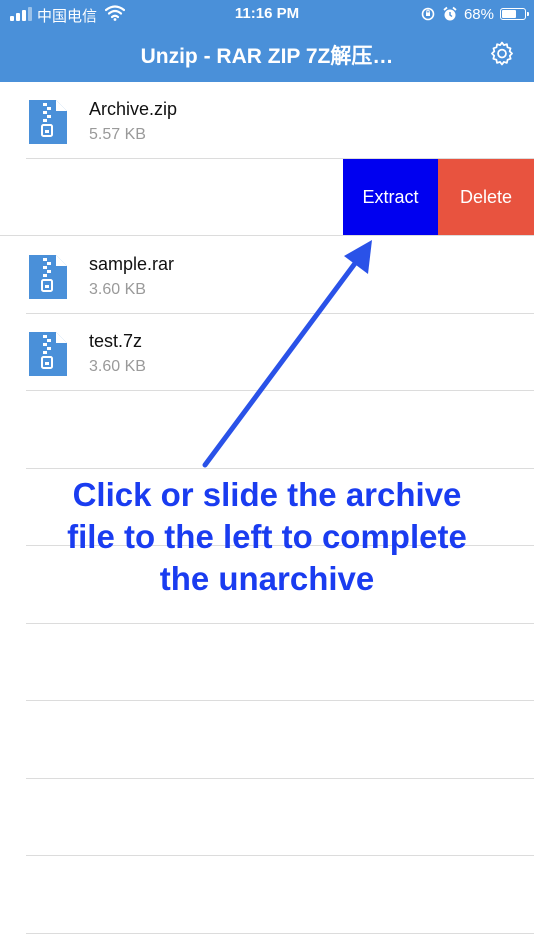 This screenshot has height=950, width=534. Describe the element at coordinates (502, 54) in the screenshot. I see `gear-icon` at that location.